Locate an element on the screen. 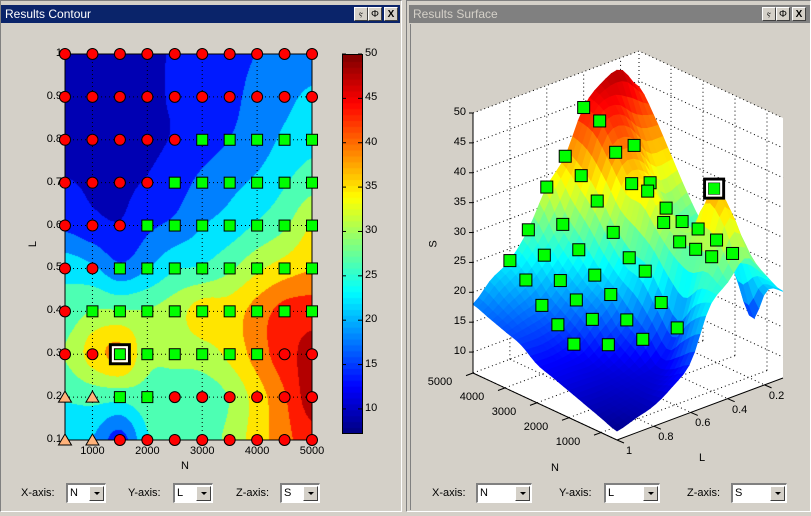 The image size is (811, 516). n-tick-label: 5000 is located at coordinates (440, 382).